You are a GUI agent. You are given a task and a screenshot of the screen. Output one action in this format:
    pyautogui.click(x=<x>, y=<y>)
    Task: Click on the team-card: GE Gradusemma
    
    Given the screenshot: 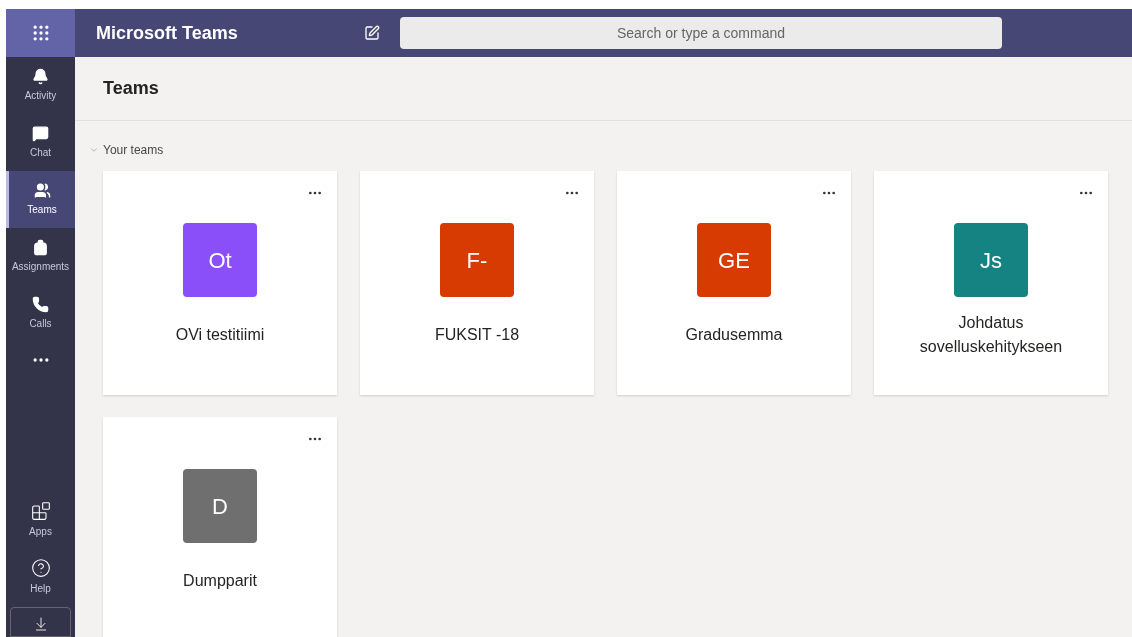 What is the action you would take?
    pyautogui.click(x=734, y=283)
    